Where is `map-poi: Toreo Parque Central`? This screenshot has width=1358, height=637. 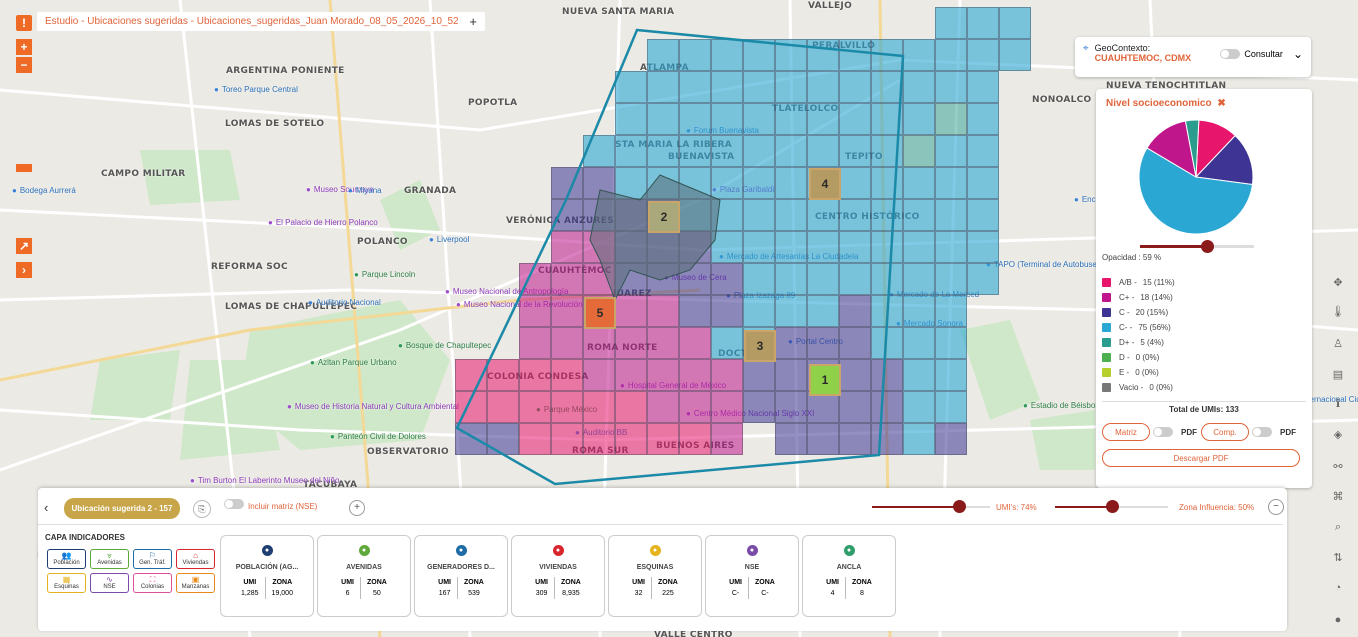
map-poi: Toreo Parque Central is located at coordinates (256, 89).